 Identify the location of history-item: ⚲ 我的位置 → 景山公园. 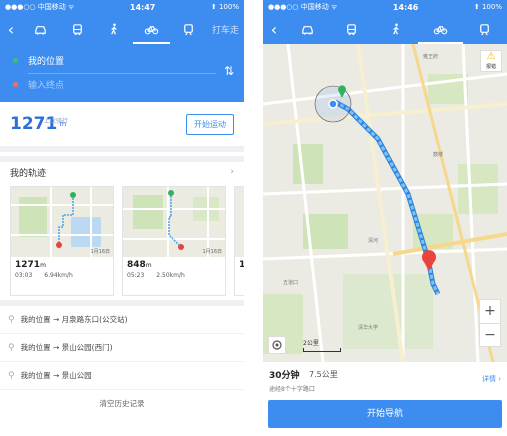
(122, 376).